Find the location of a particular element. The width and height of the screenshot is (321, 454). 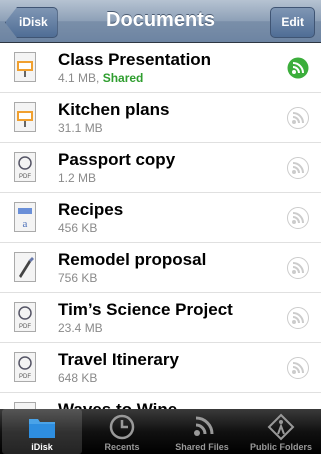

file-name: Remodel proposal is located at coordinates (132, 259).